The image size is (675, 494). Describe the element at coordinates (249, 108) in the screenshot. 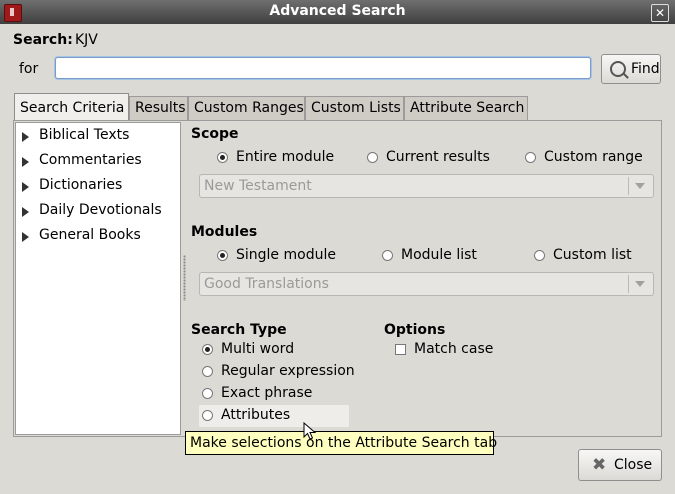

I see `tab-label: Custom Ranges` at that location.